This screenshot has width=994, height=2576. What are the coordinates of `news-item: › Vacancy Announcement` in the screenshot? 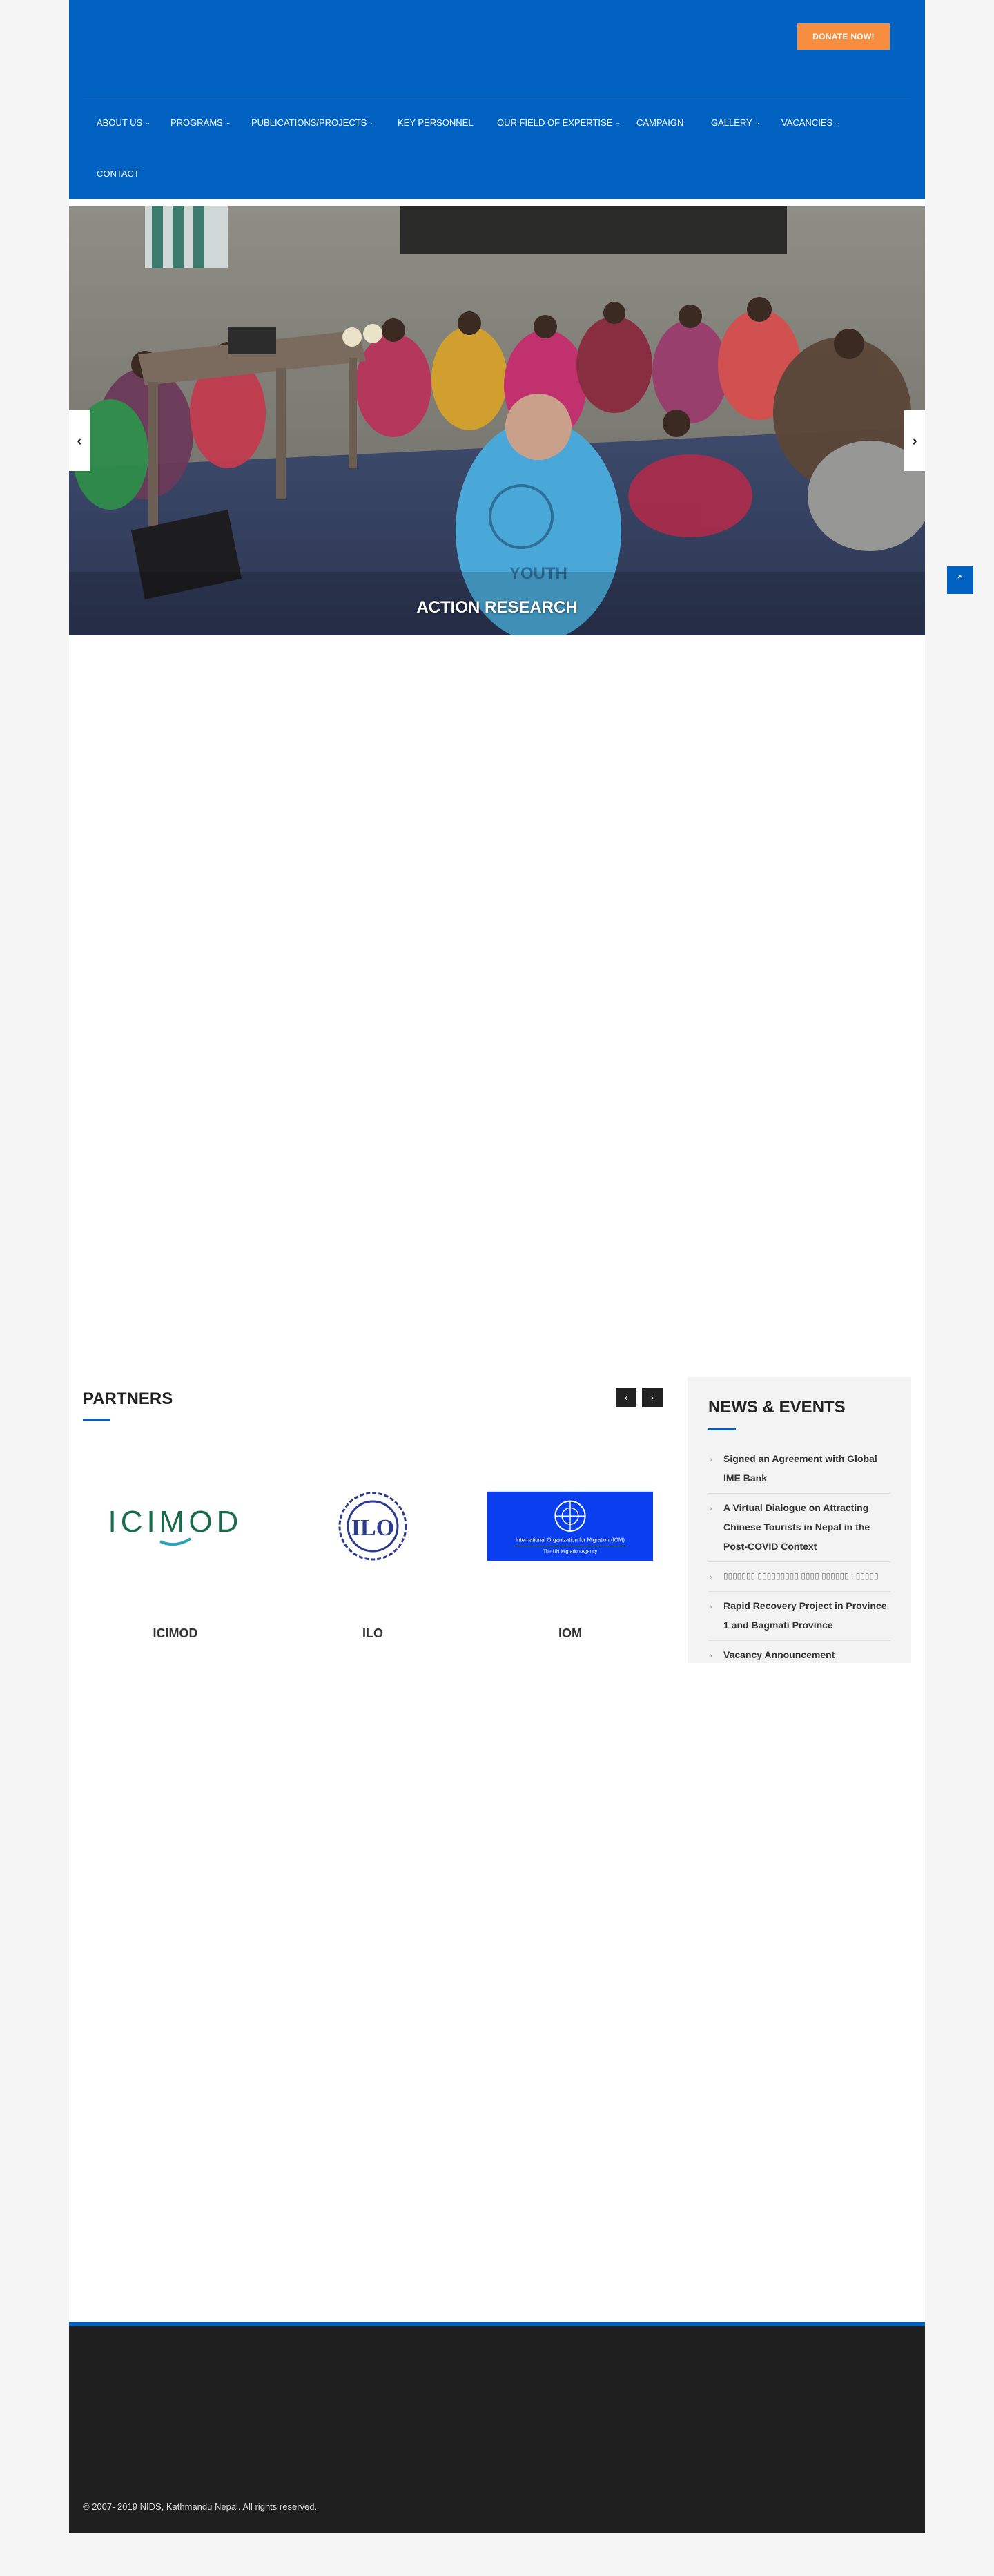 It's located at (799, 1655).